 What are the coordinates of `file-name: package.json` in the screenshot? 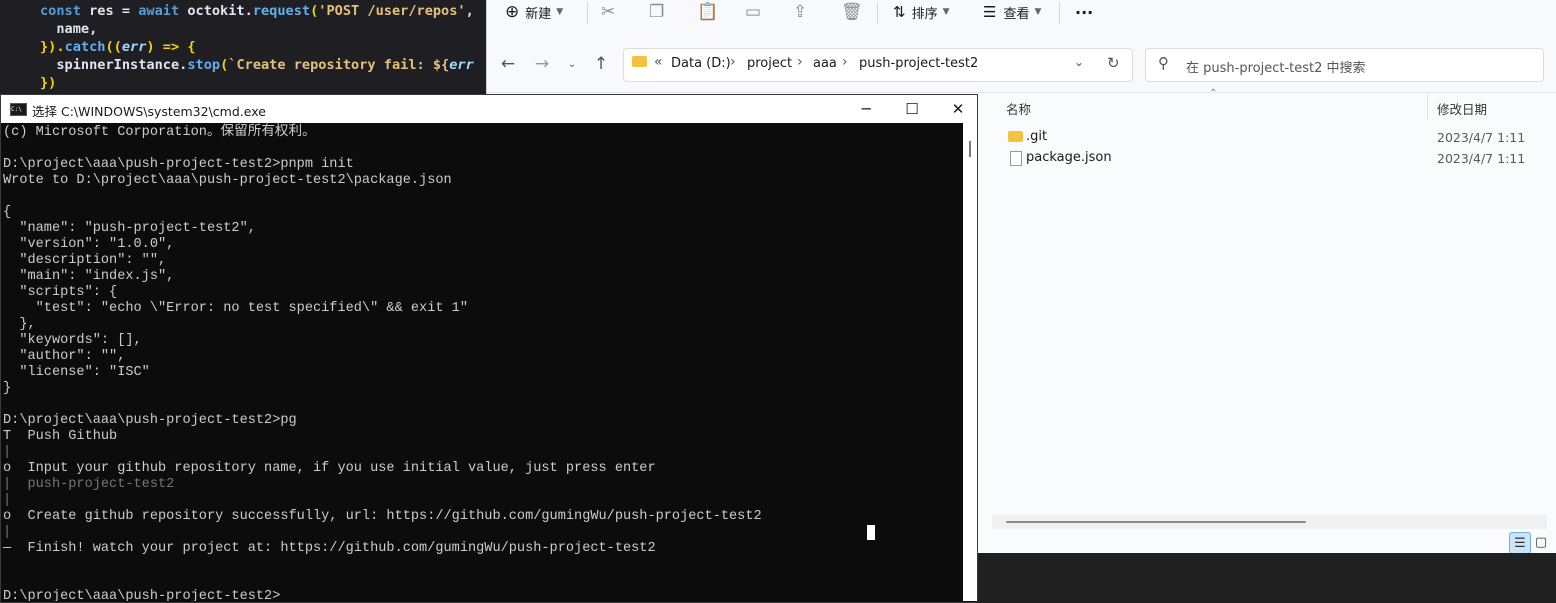 It's located at (1069, 157).